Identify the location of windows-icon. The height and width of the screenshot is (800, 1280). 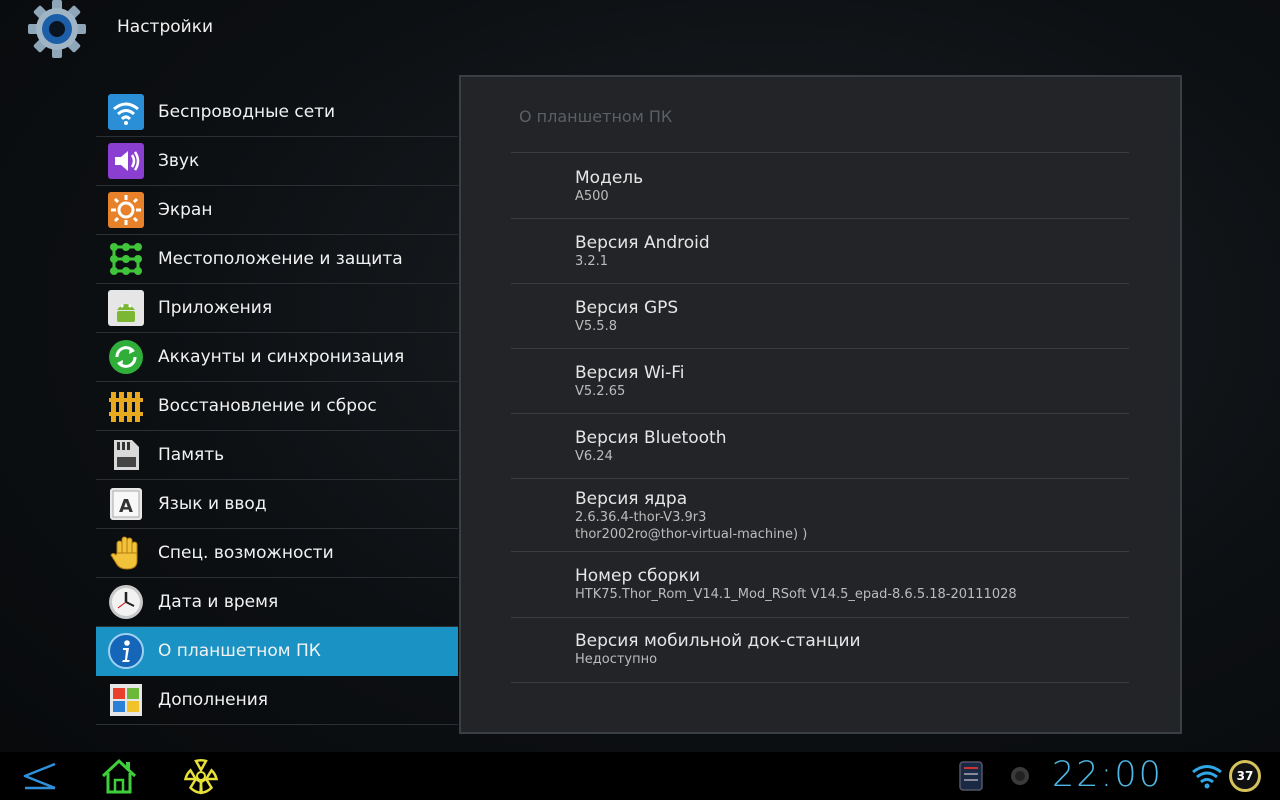
(126, 700).